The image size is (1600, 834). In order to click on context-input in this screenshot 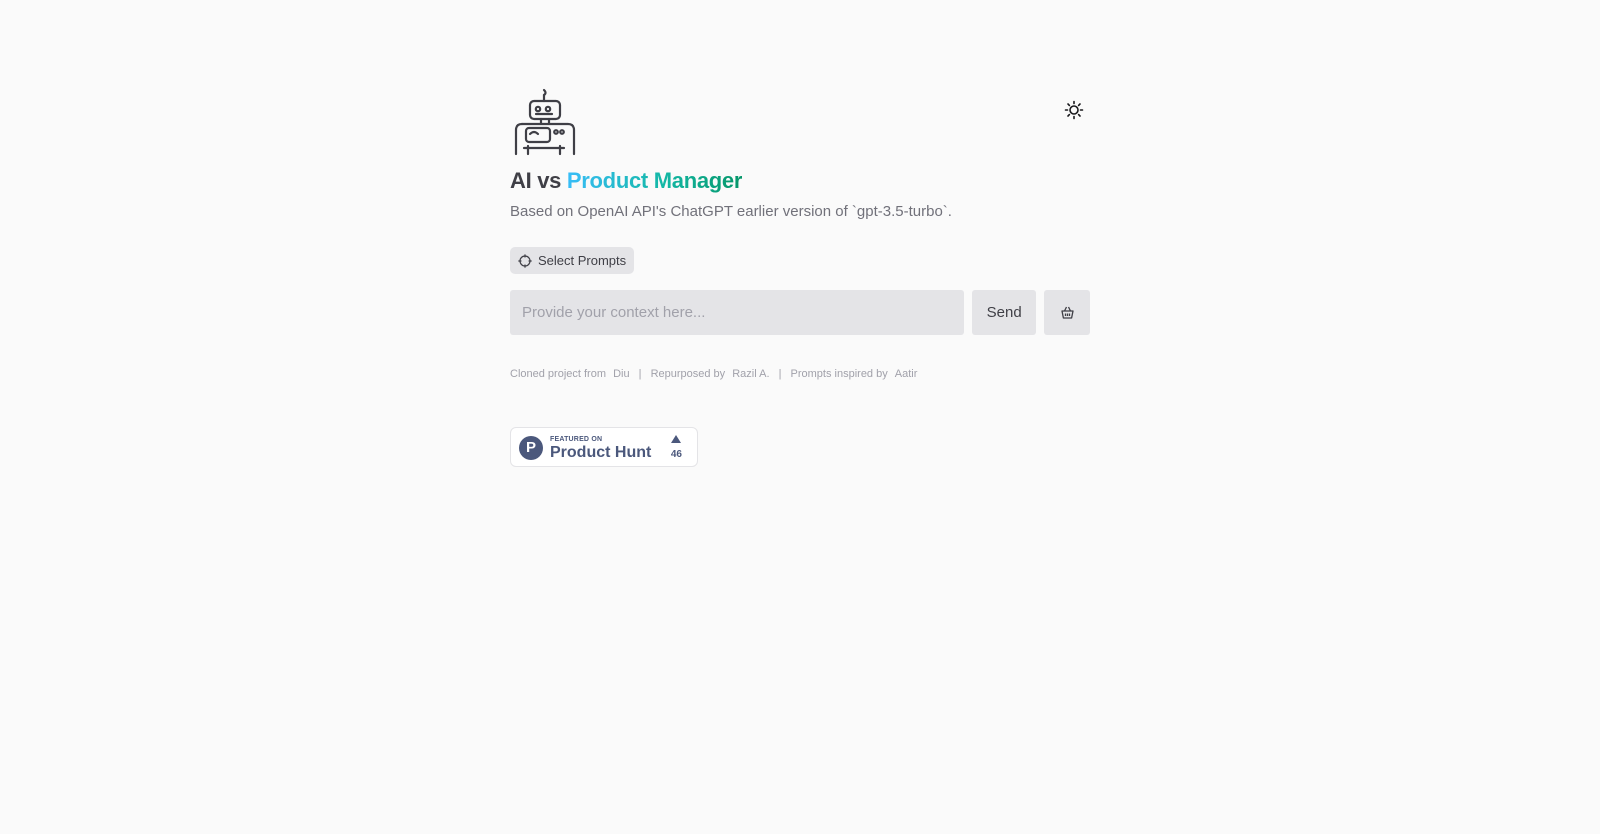, I will do `click(737, 312)`.